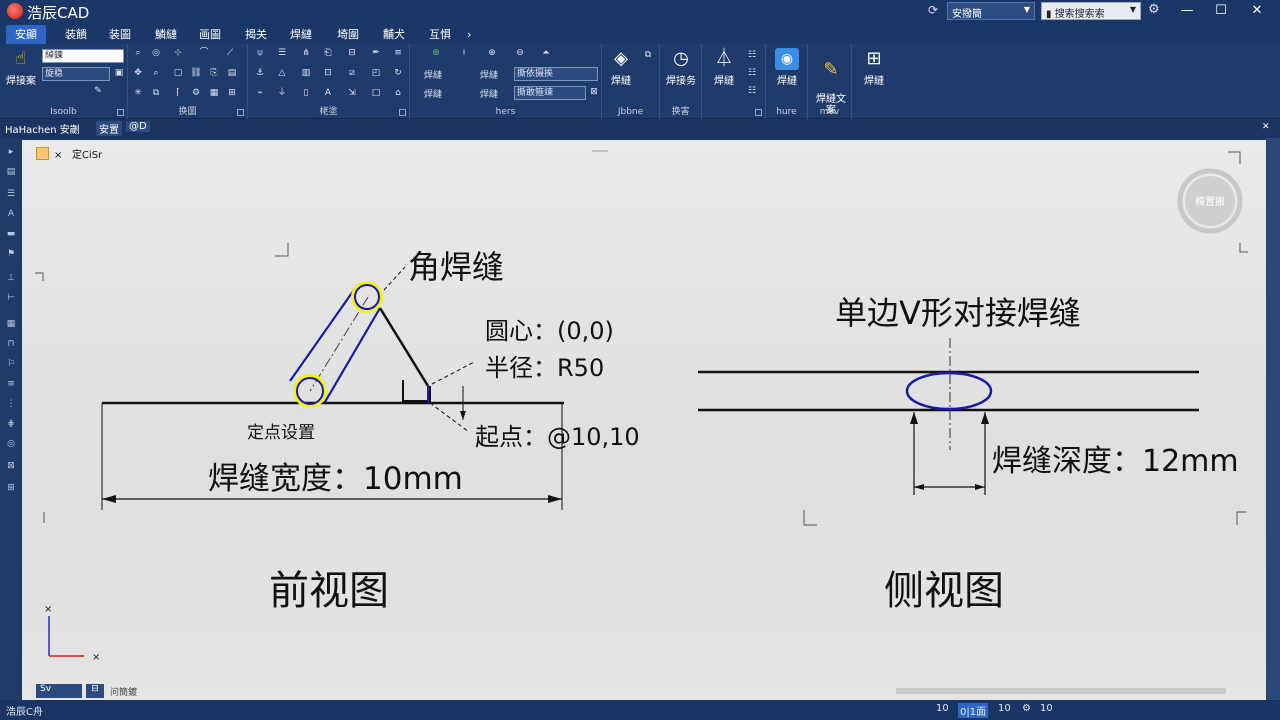 The height and width of the screenshot is (720, 1280). I want to click on gear-icon: ⚙, so click(196, 93).